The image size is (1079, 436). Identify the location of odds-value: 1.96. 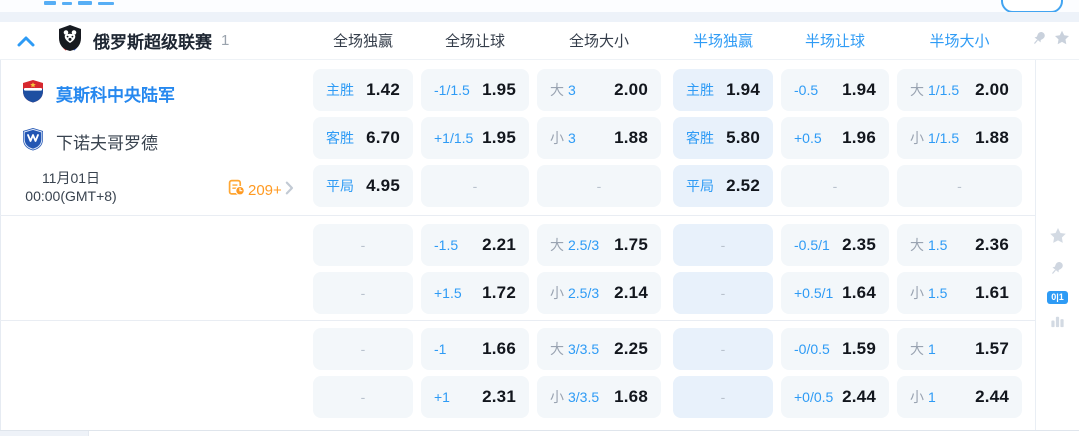
(859, 137).